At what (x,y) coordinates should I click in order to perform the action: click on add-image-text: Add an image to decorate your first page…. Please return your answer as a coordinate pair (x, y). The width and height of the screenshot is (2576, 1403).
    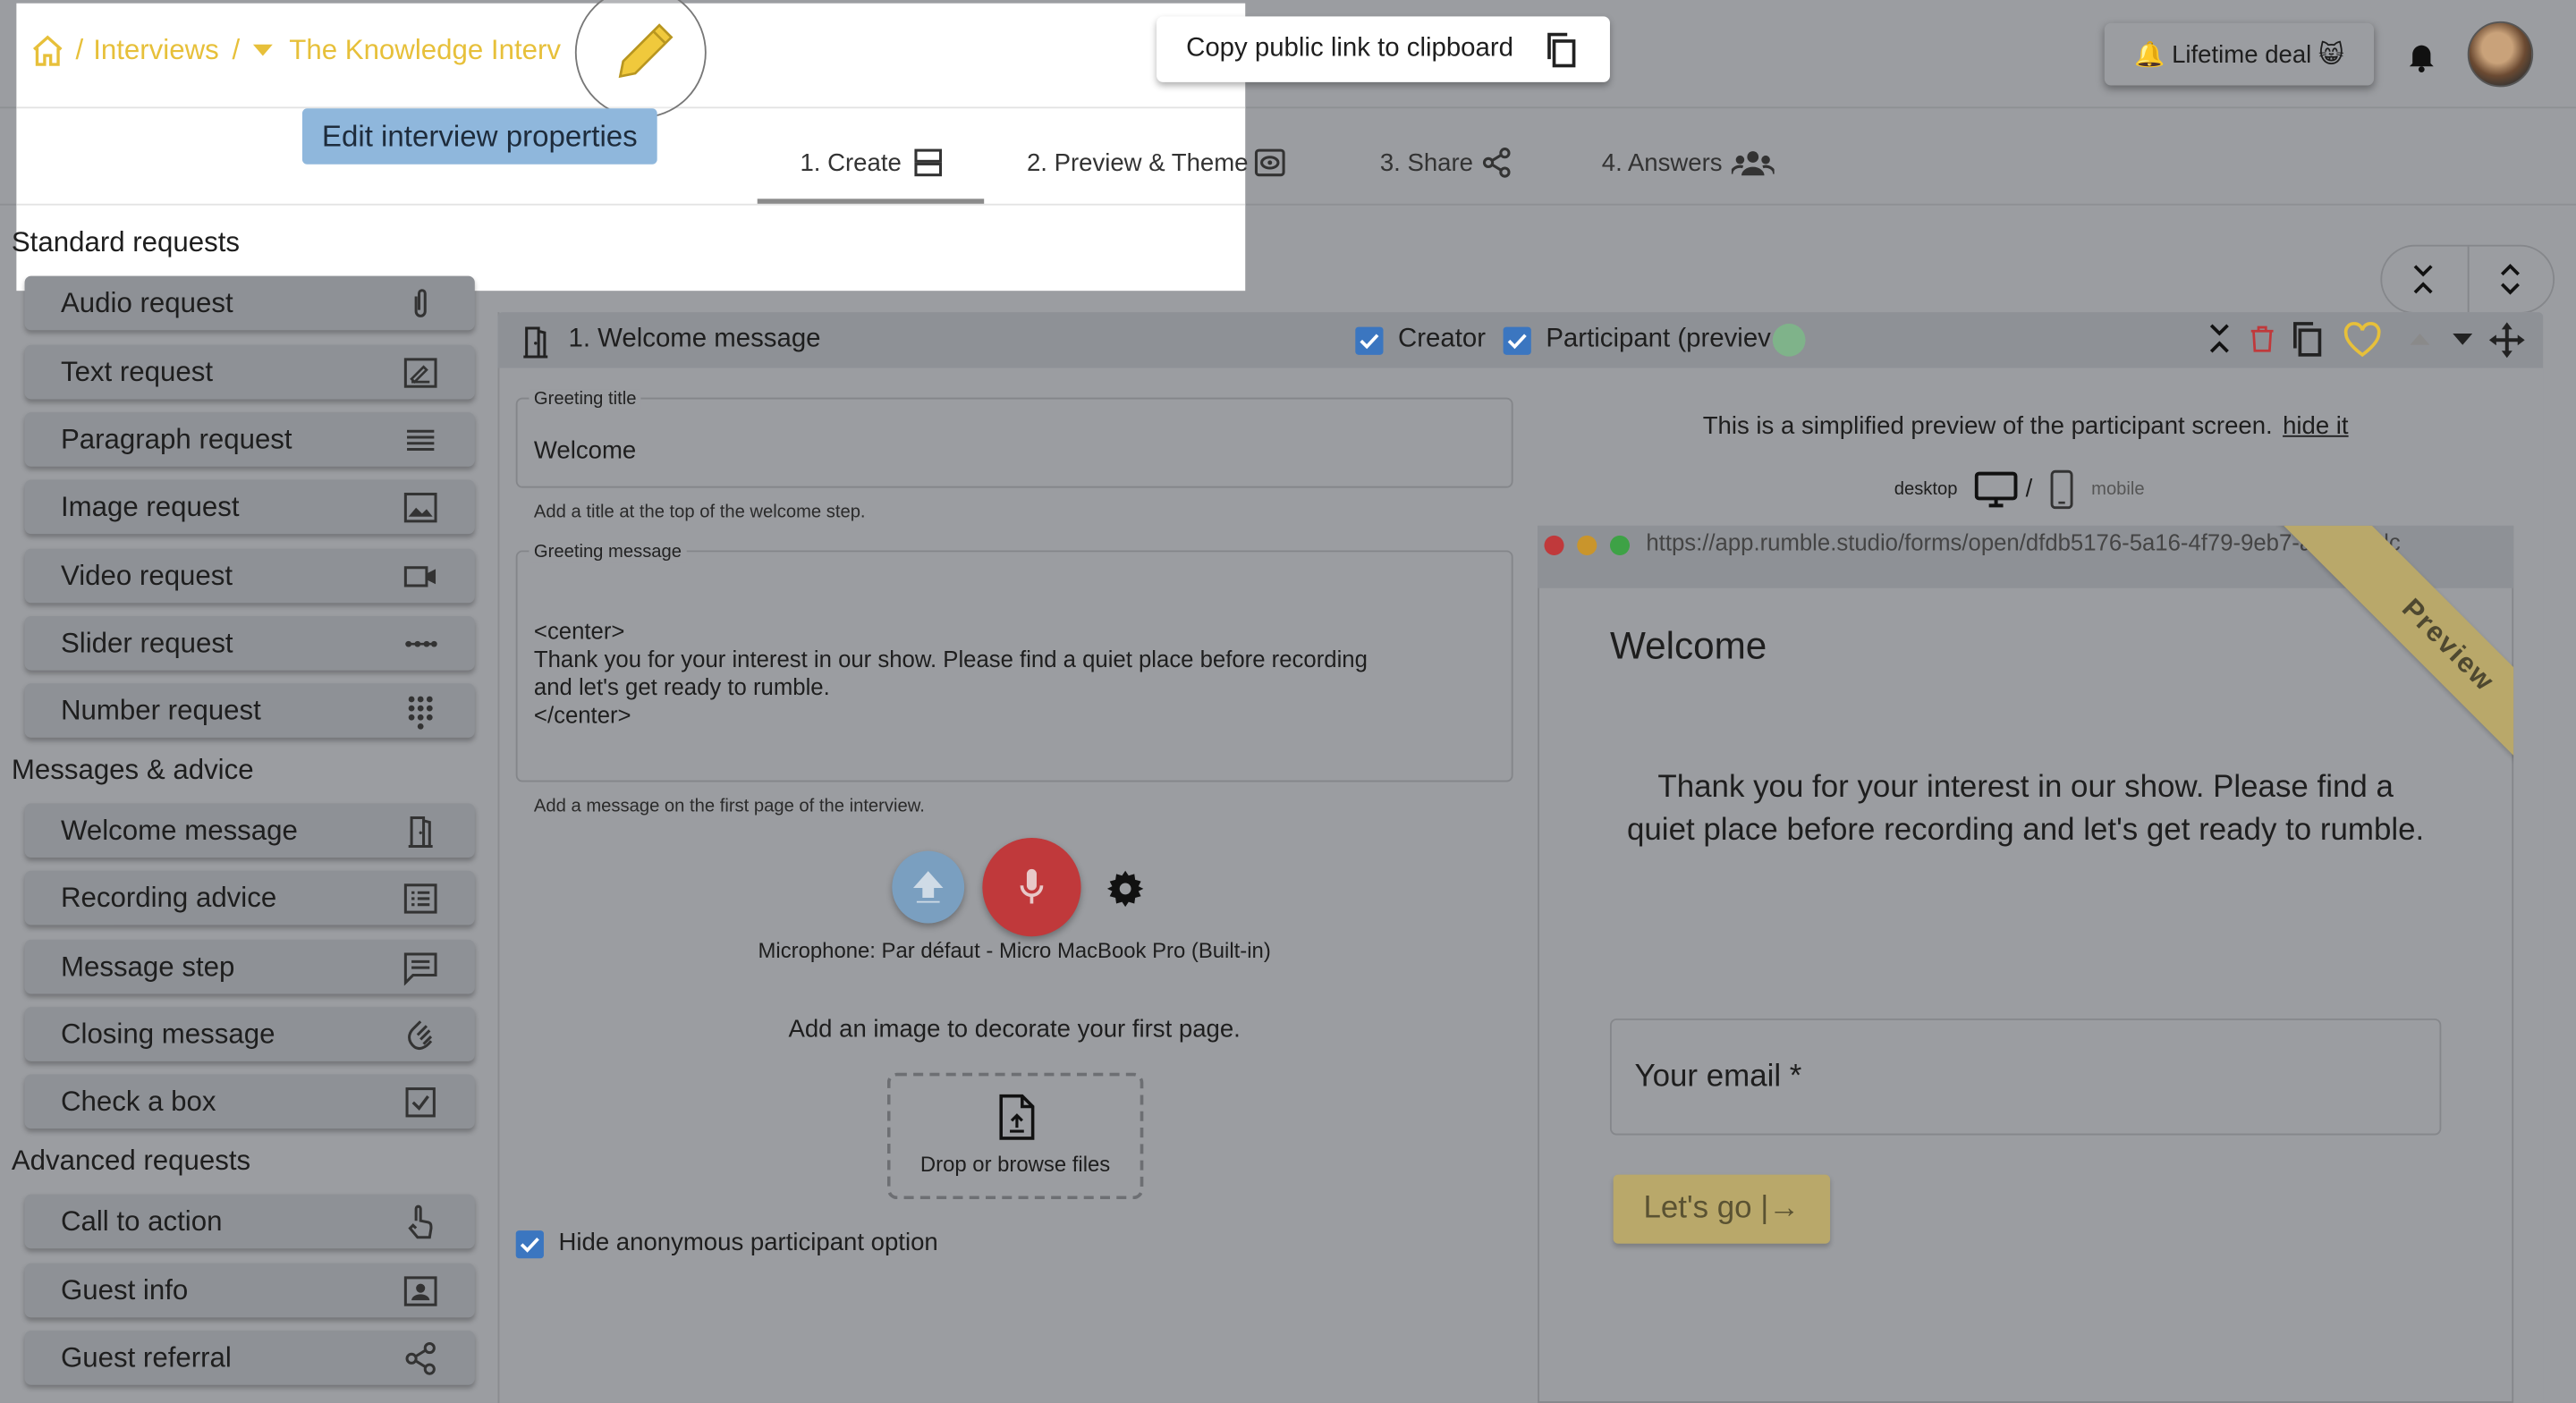
    Looking at the image, I should click on (1014, 1029).